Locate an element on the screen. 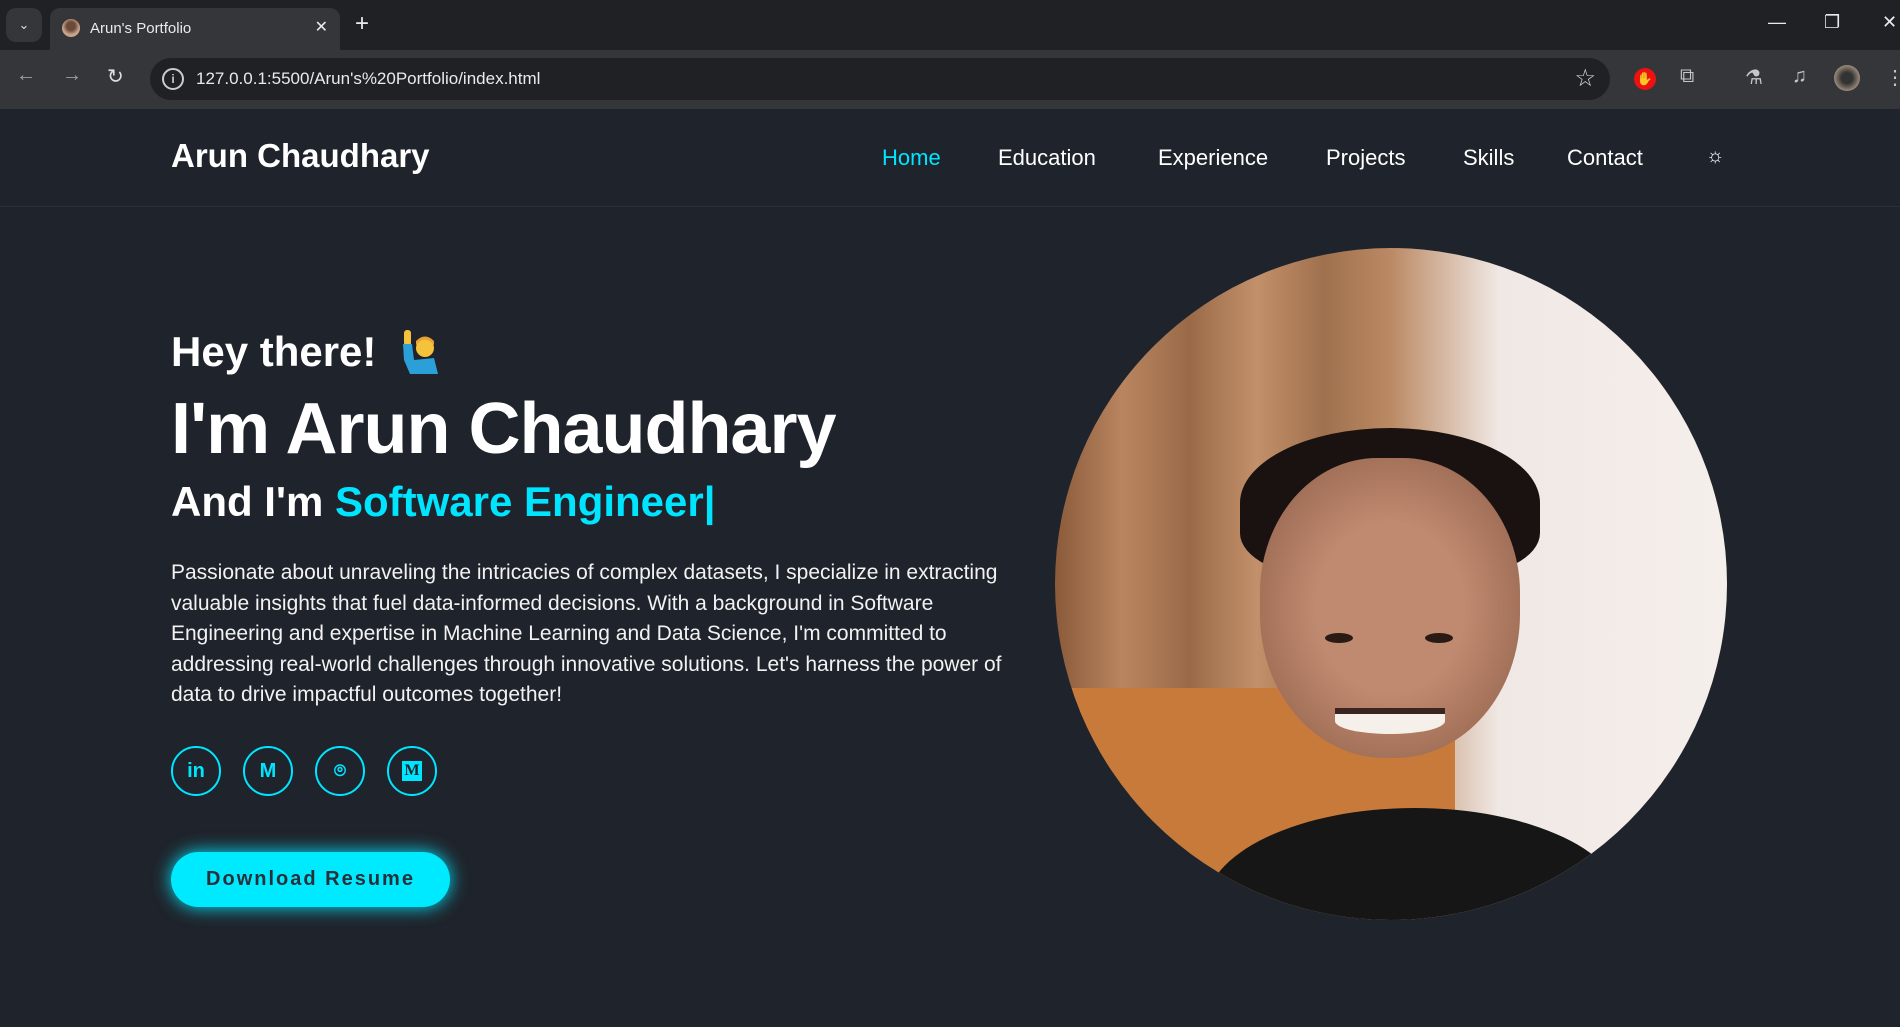 The height and width of the screenshot is (1027, 1900). media-control-icon: ♫ is located at coordinates (1799, 76).